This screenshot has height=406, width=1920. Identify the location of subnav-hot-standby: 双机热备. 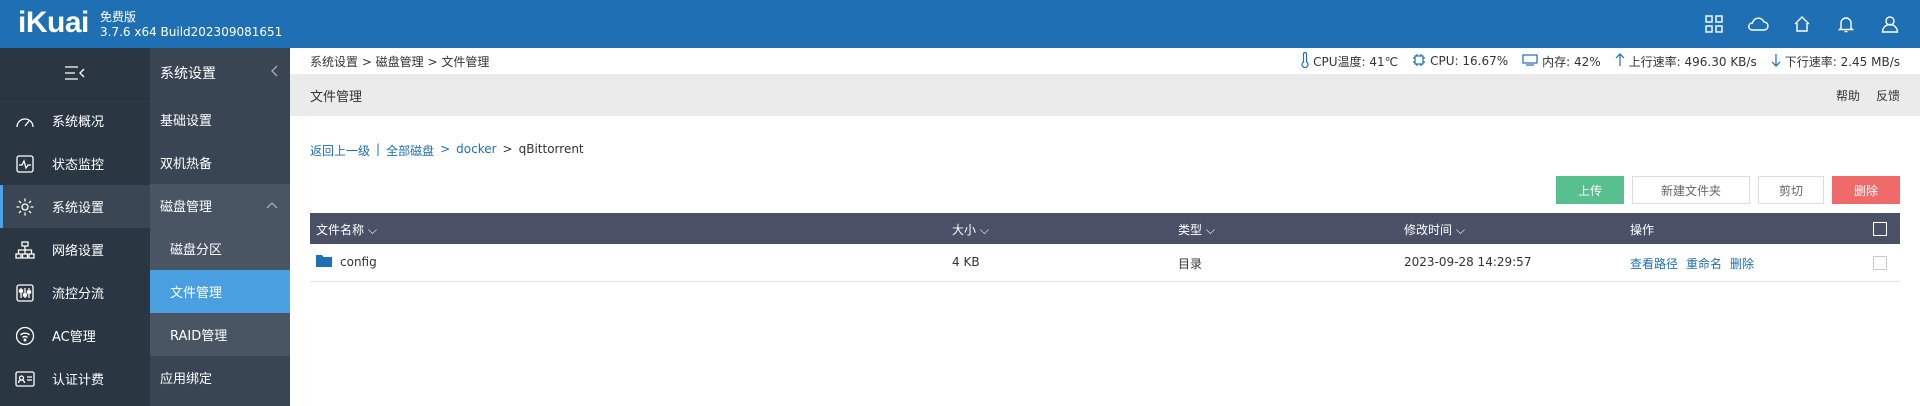
(220, 162).